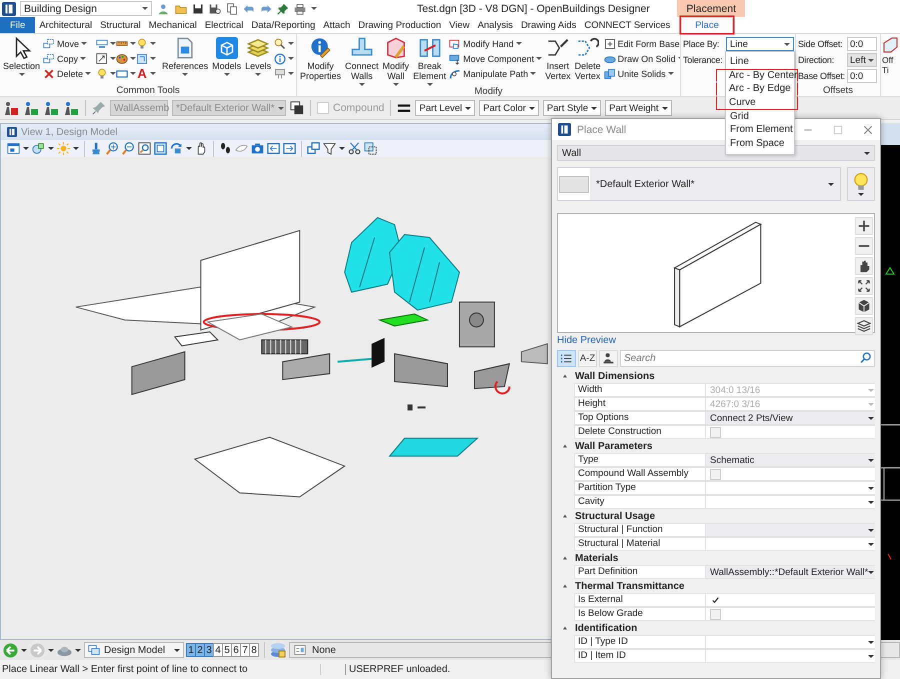 The image size is (900, 679). Describe the element at coordinates (588, 59) in the screenshot. I see `ribbon-button: Delete Vertex` at that location.